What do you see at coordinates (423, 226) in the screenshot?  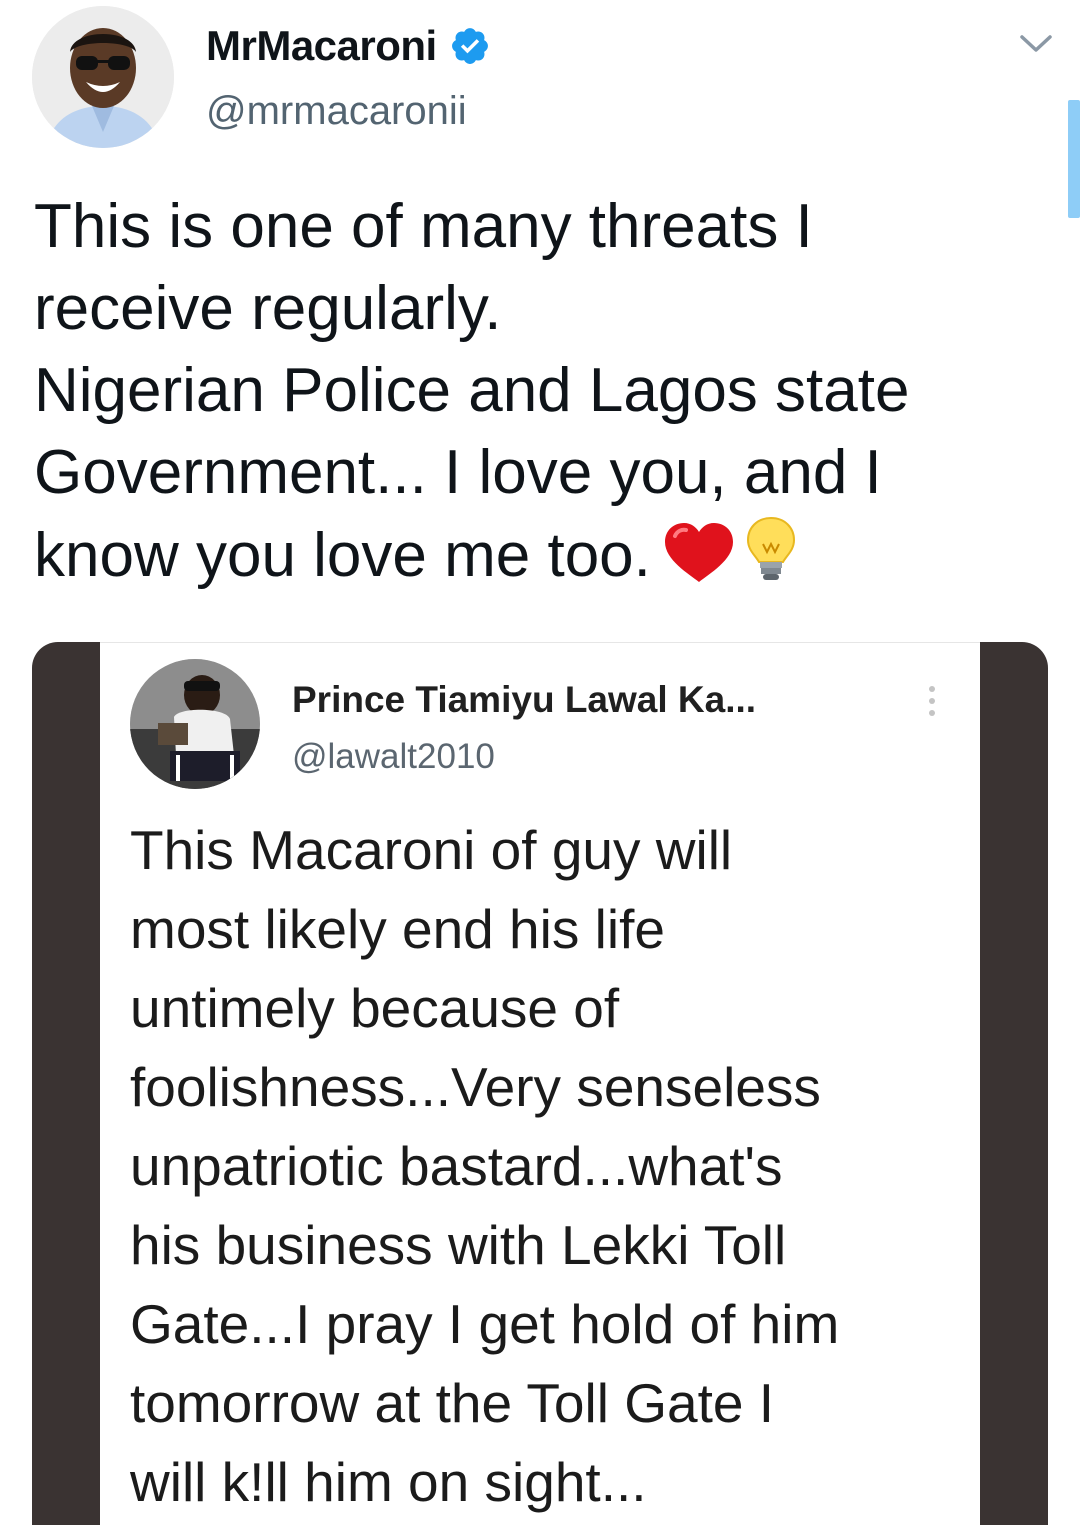 I see `tweet-text-line: This is one of many threats I` at bounding box center [423, 226].